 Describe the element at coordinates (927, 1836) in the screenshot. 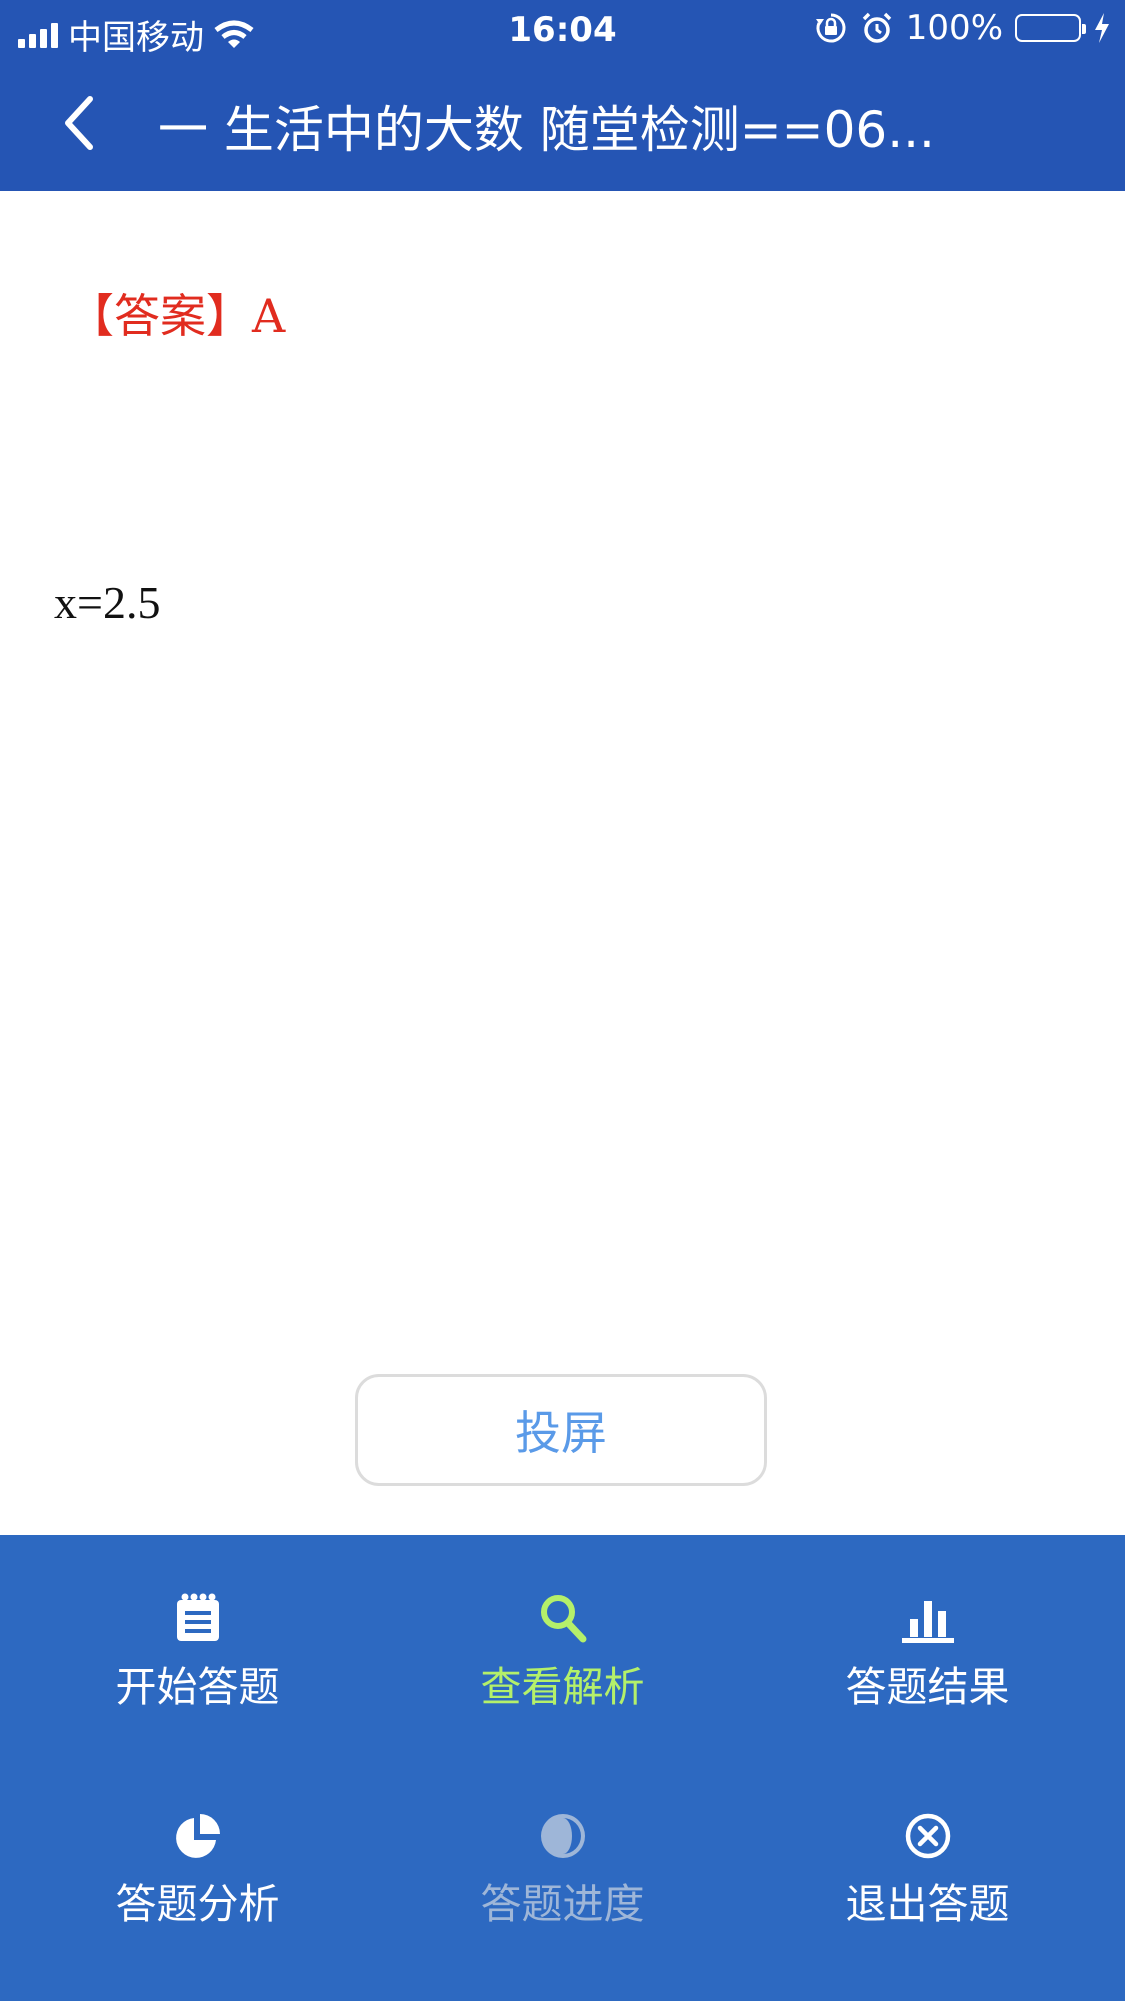

I see `close-circle-icon` at that location.